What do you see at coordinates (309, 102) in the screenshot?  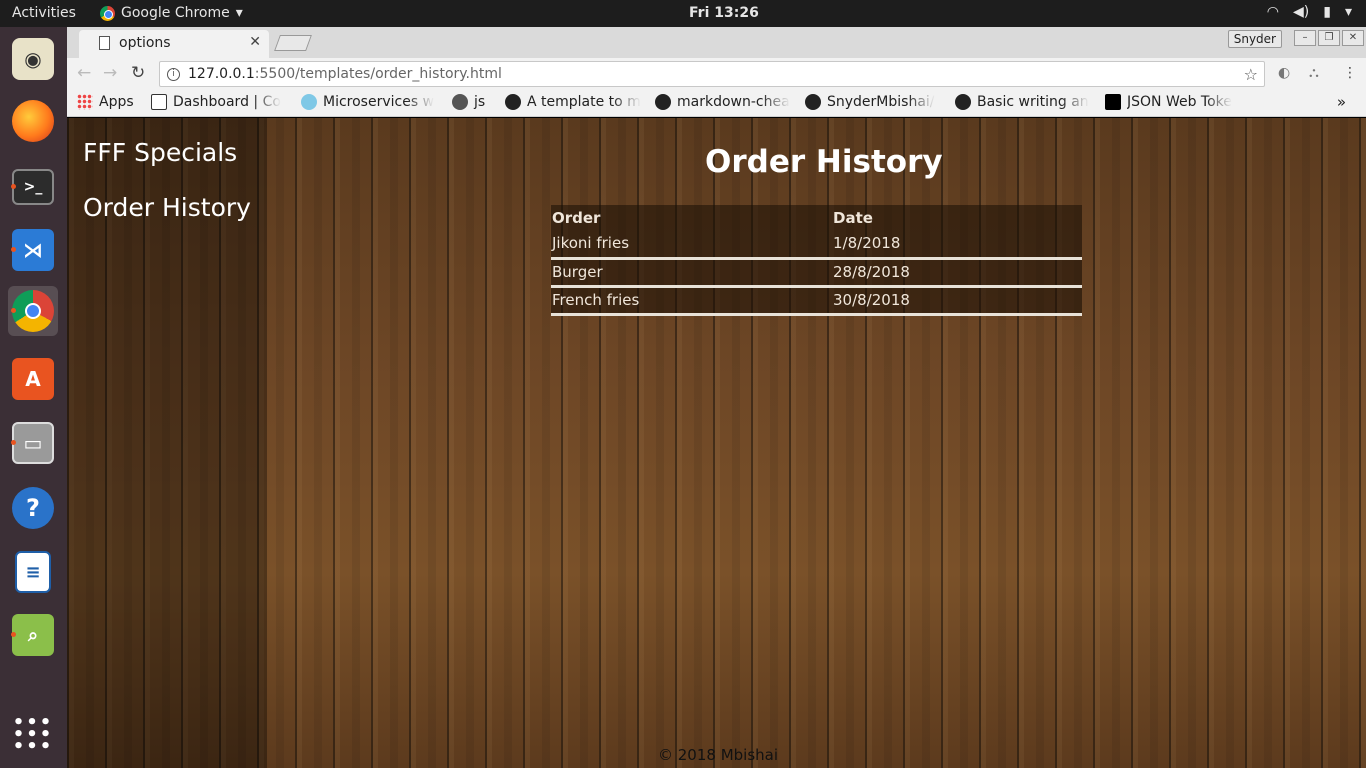 I see `globe-icon` at bounding box center [309, 102].